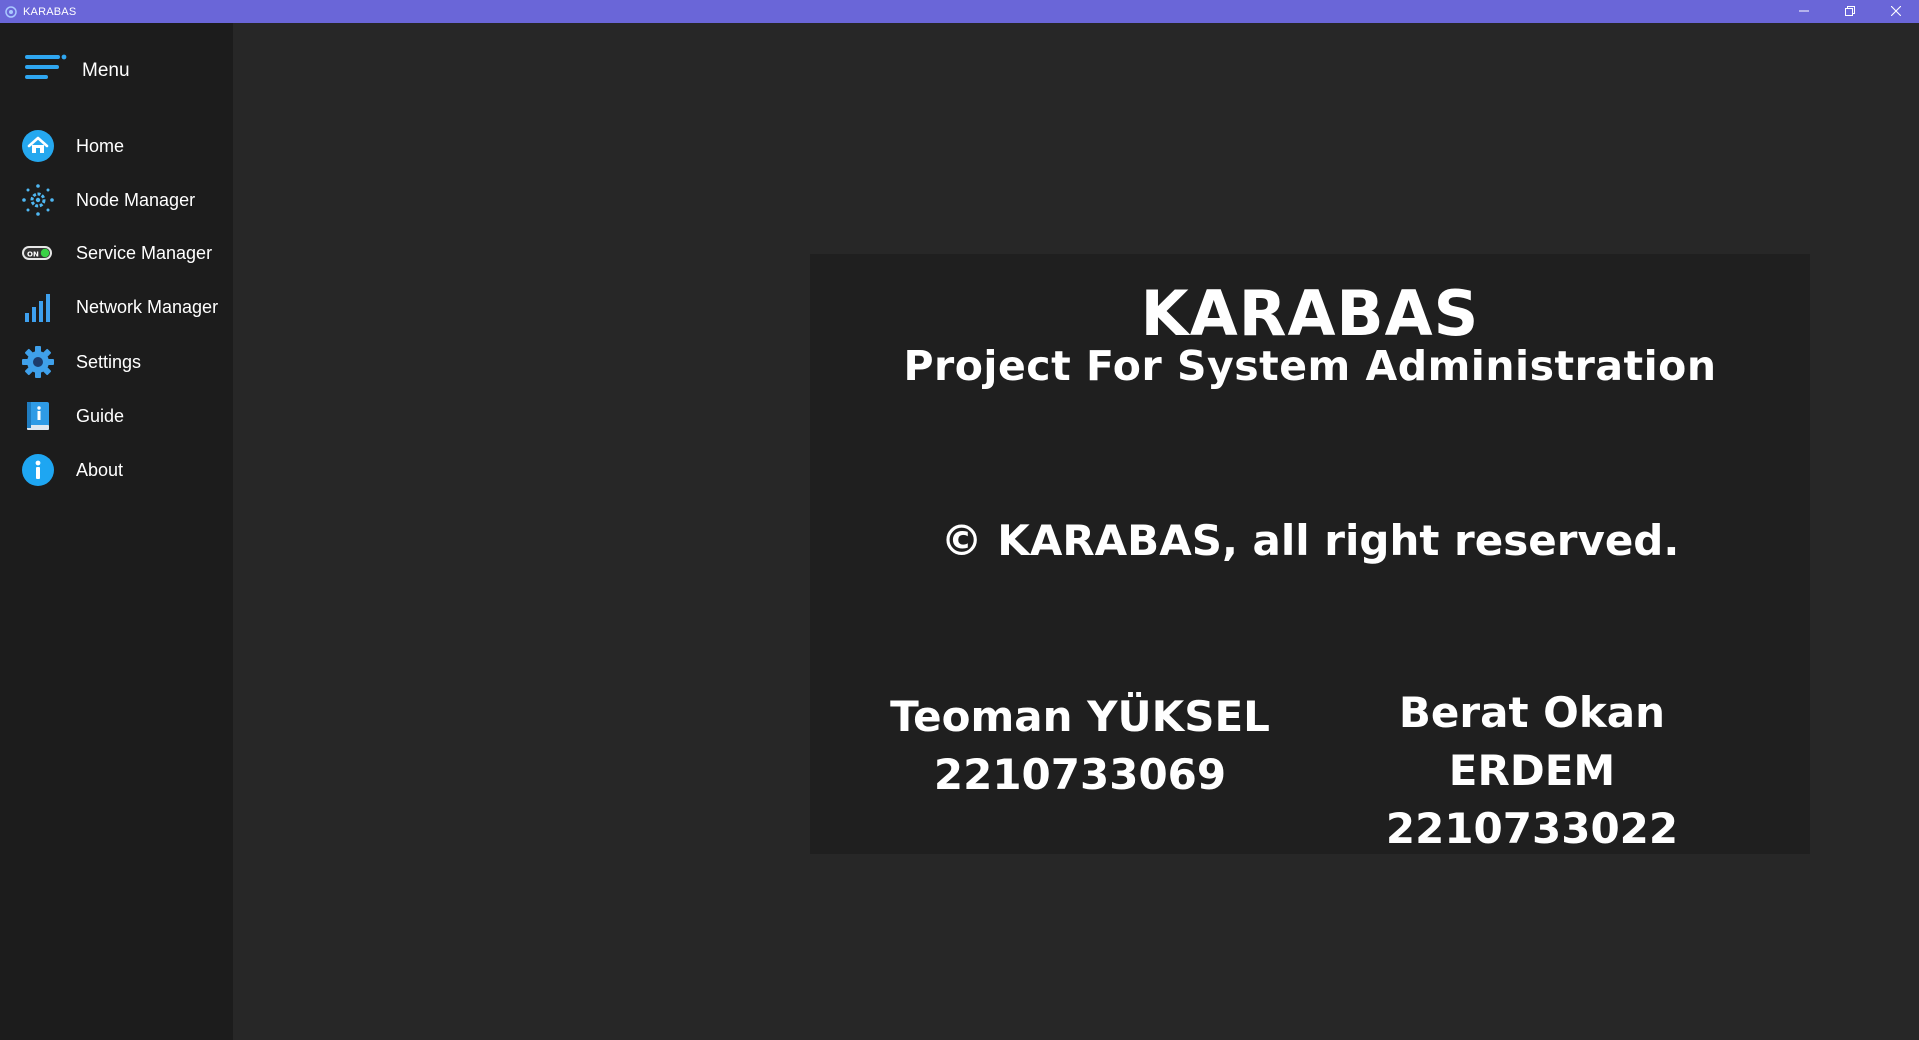 The width and height of the screenshot is (1919, 1040). Describe the element at coordinates (1080, 774) in the screenshot. I see `author-student-id: 2210733069` at that location.